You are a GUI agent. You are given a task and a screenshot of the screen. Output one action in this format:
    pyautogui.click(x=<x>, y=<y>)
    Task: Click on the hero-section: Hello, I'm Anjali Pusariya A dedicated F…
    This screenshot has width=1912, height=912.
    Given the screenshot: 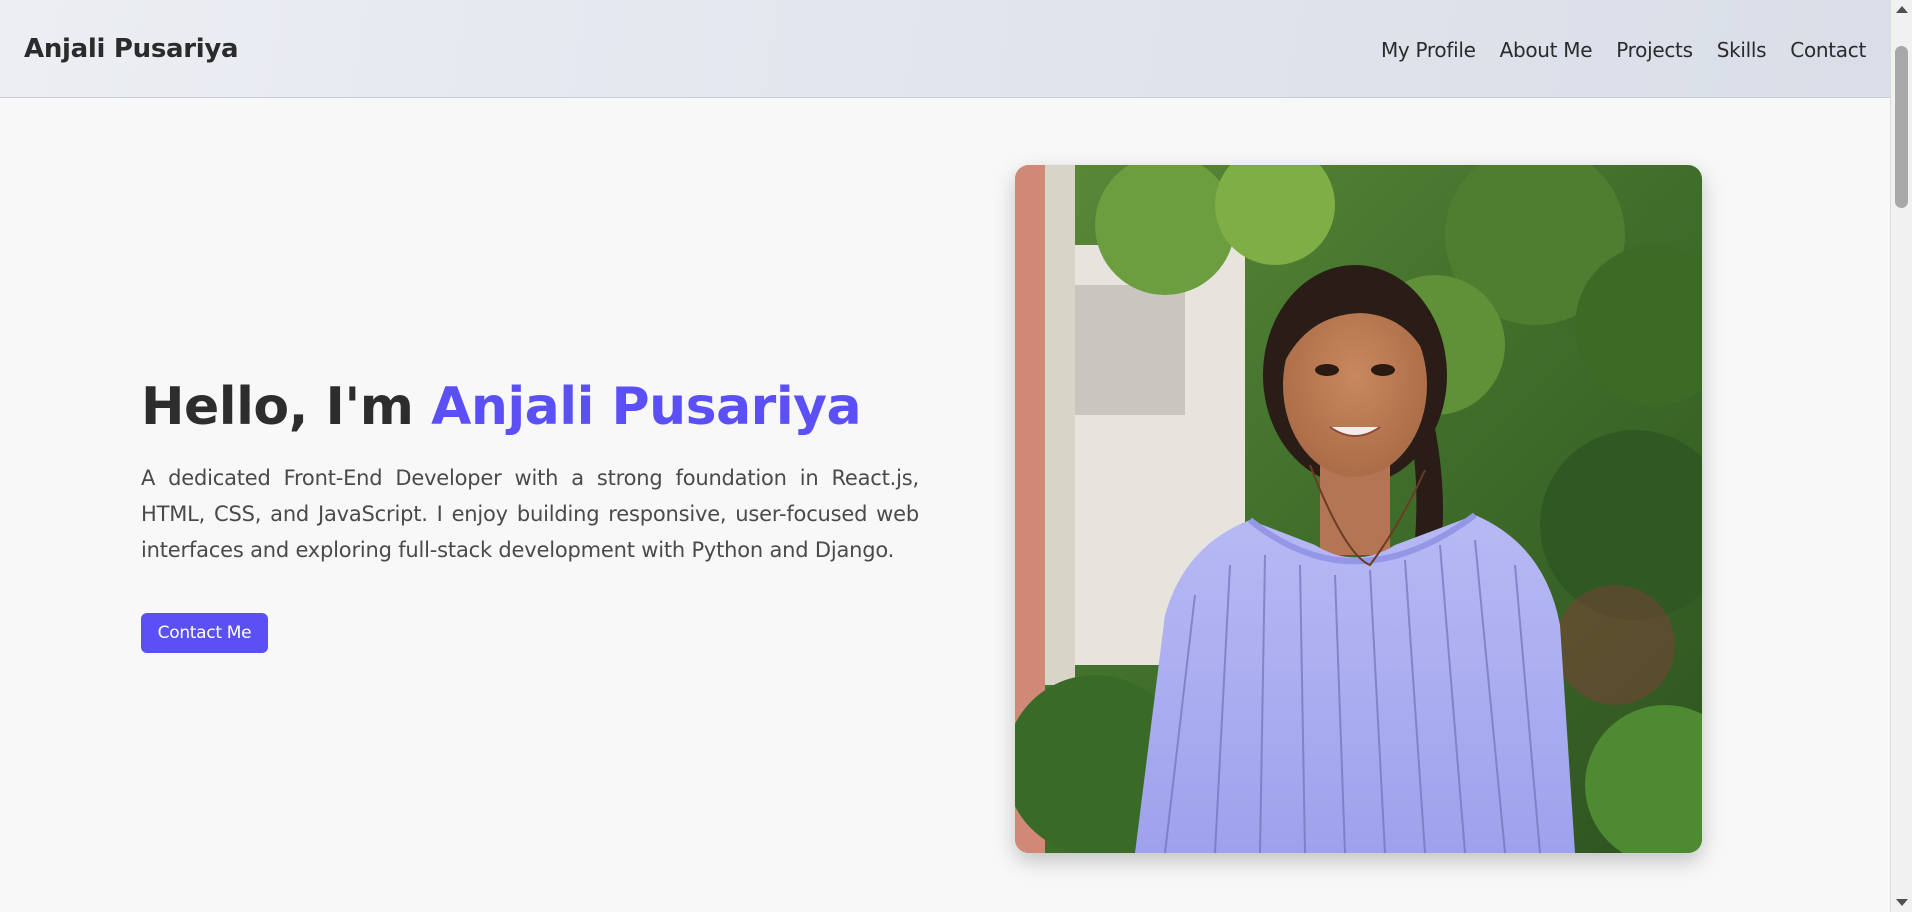 What is the action you would take?
    pyautogui.click(x=530, y=470)
    